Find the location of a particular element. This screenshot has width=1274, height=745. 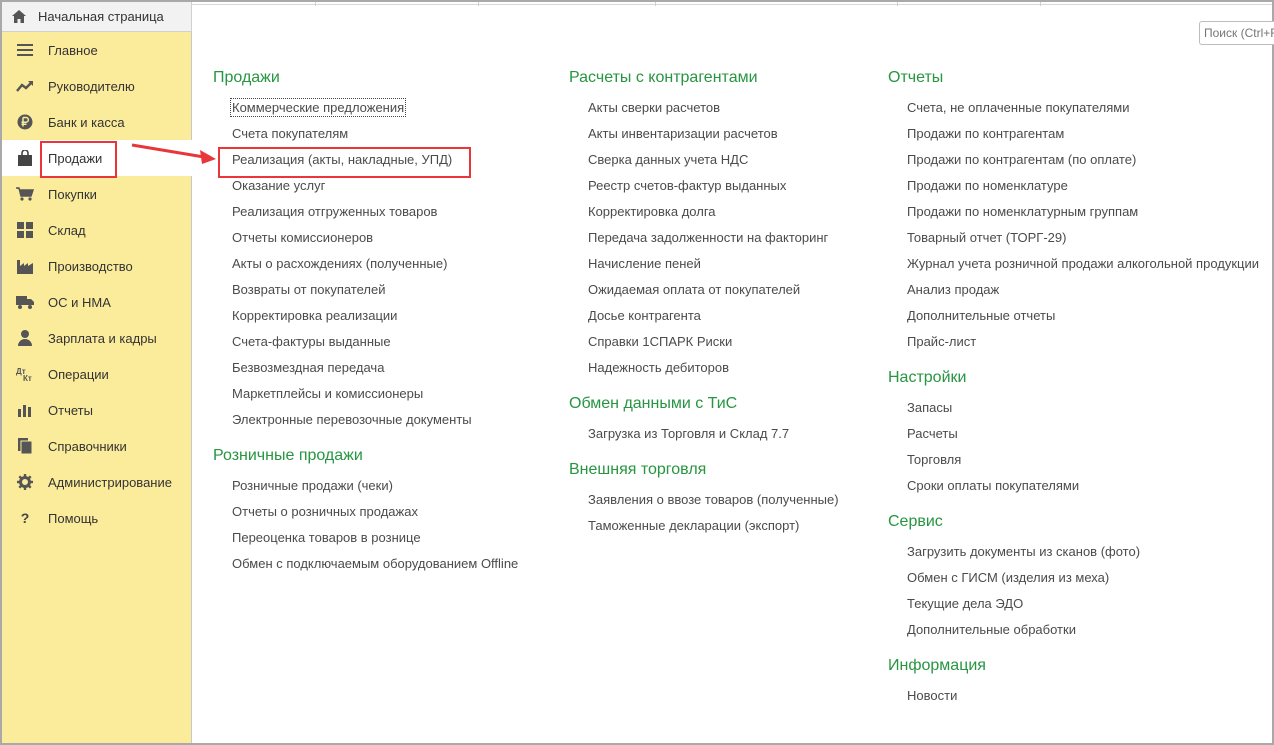

nav-link: Справки 1СПАРК Риски is located at coordinates (704, 346).